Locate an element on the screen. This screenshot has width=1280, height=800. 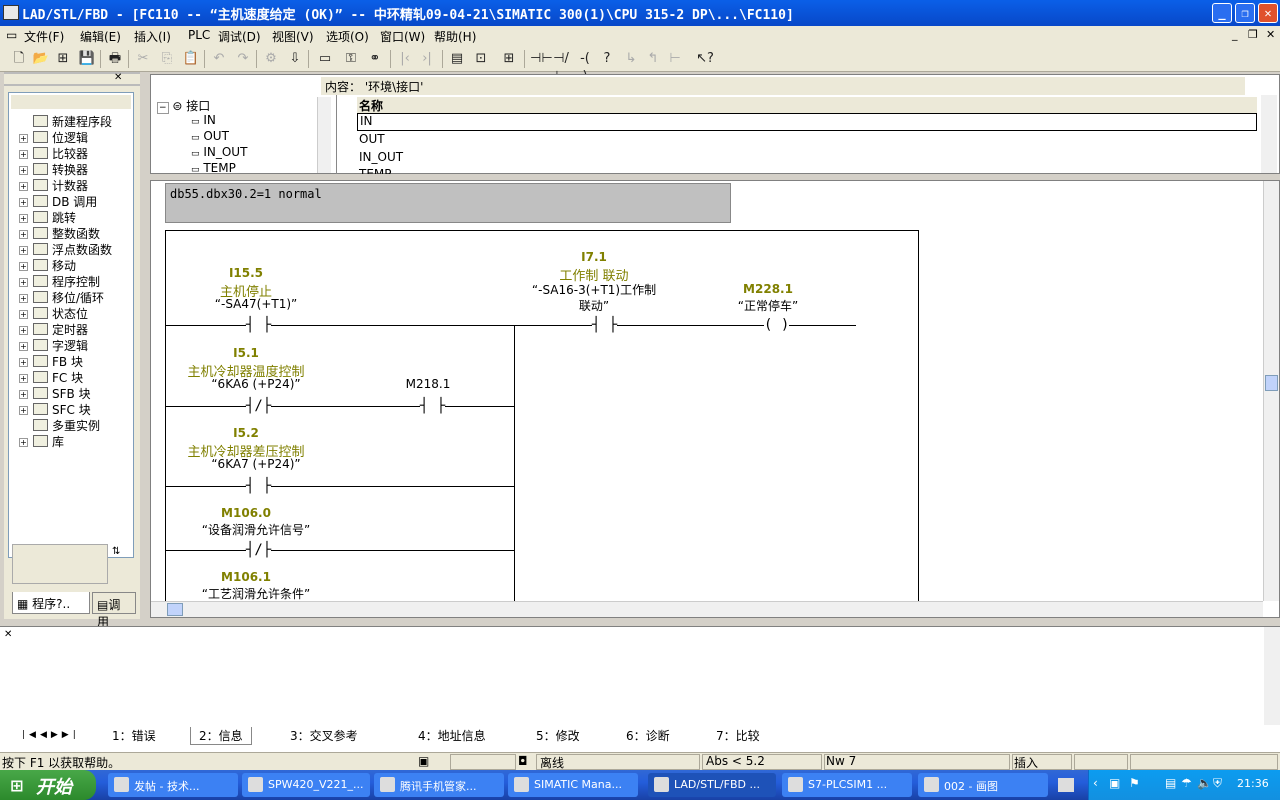
tree-item: + 位逻辑 is located at coordinates (53, 137).